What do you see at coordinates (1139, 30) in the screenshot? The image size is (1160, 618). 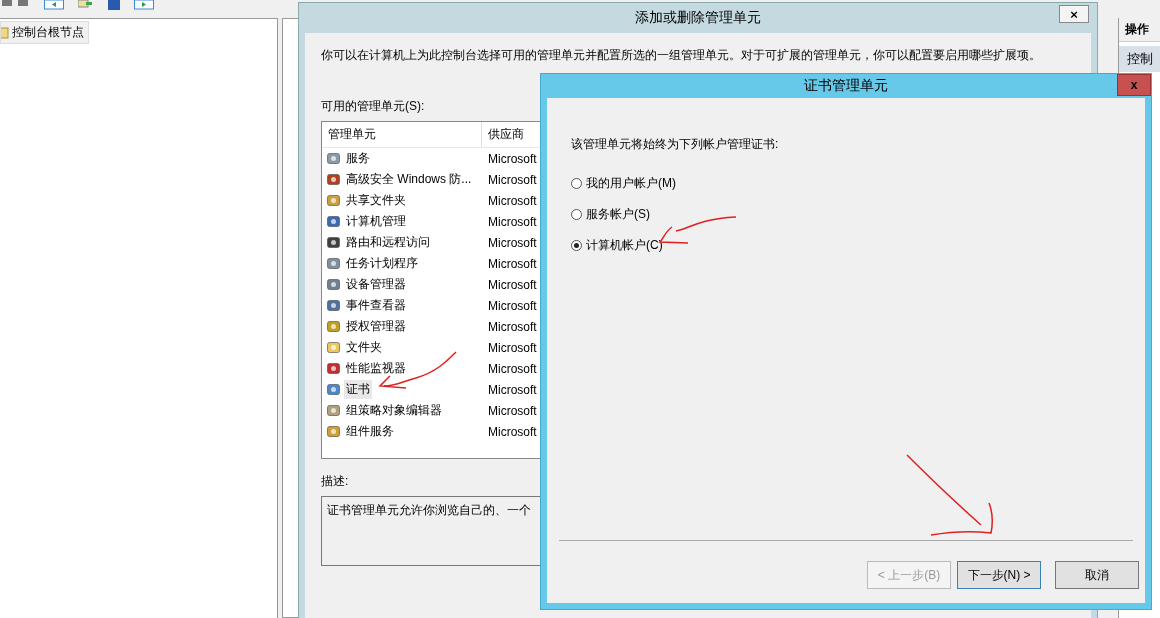 I see `actions-header: 操作` at bounding box center [1139, 30].